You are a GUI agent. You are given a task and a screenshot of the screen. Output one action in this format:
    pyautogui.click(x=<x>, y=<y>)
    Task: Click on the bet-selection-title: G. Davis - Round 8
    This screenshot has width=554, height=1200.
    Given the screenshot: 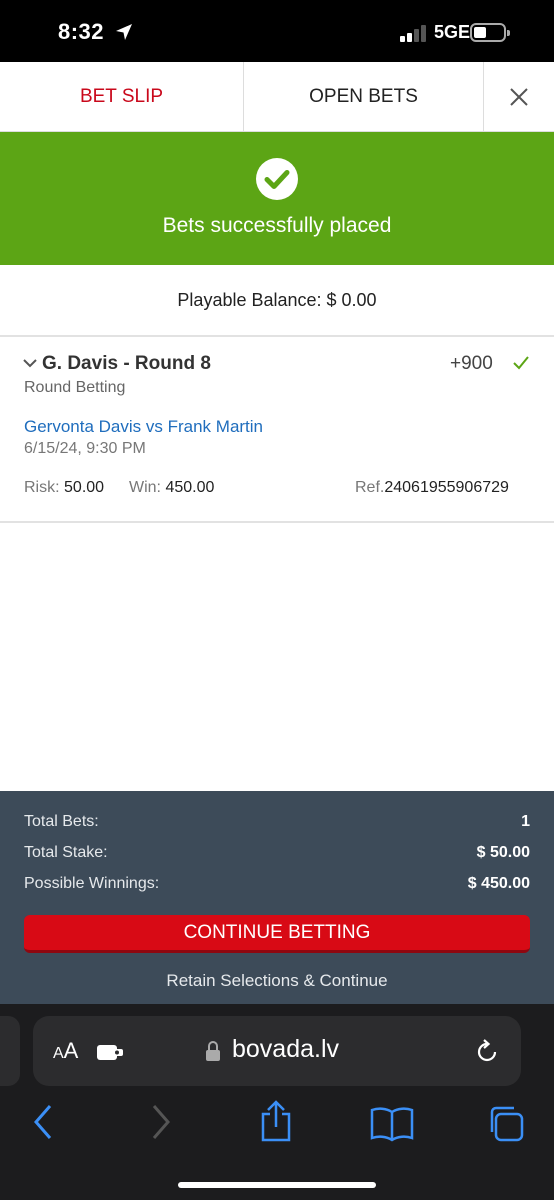 What is the action you would take?
    pyautogui.click(x=126, y=363)
    